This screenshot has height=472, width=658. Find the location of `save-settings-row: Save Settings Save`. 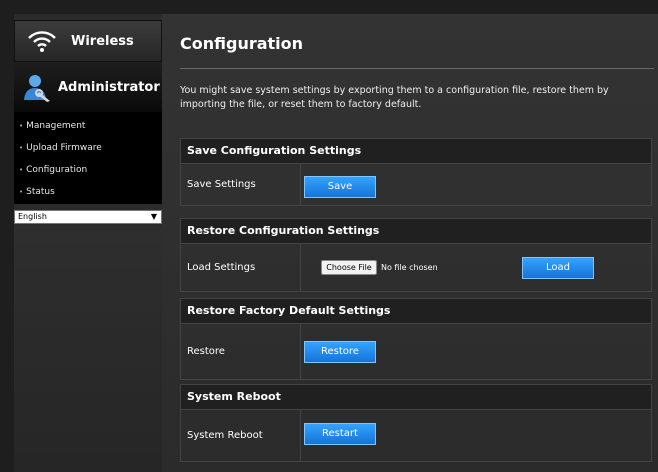

save-settings-row: Save Settings Save is located at coordinates (416, 185).